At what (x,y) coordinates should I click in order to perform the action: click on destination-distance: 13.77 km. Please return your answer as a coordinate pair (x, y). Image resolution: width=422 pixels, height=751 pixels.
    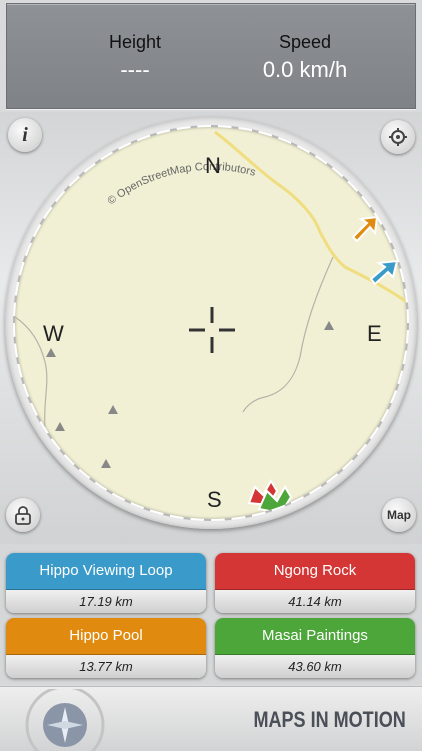
    Looking at the image, I should click on (106, 666).